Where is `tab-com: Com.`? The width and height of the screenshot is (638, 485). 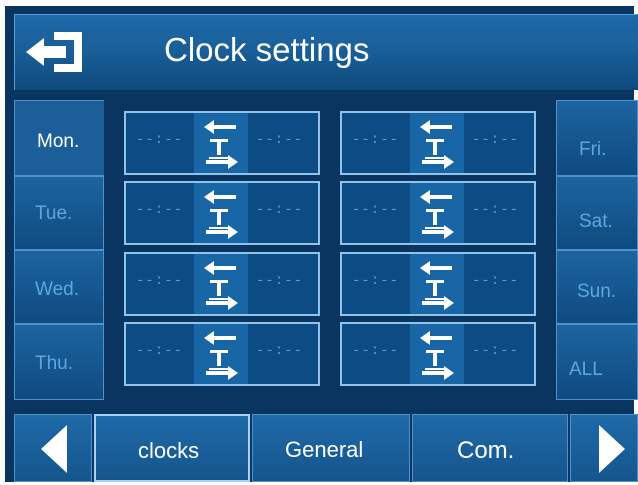 tab-com: Com. is located at coordinates (490, 448).